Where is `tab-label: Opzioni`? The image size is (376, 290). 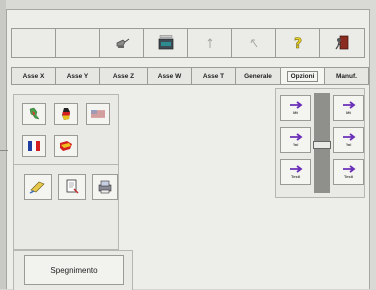
tab-label: Opzioni is located at coordinates (302, 76).